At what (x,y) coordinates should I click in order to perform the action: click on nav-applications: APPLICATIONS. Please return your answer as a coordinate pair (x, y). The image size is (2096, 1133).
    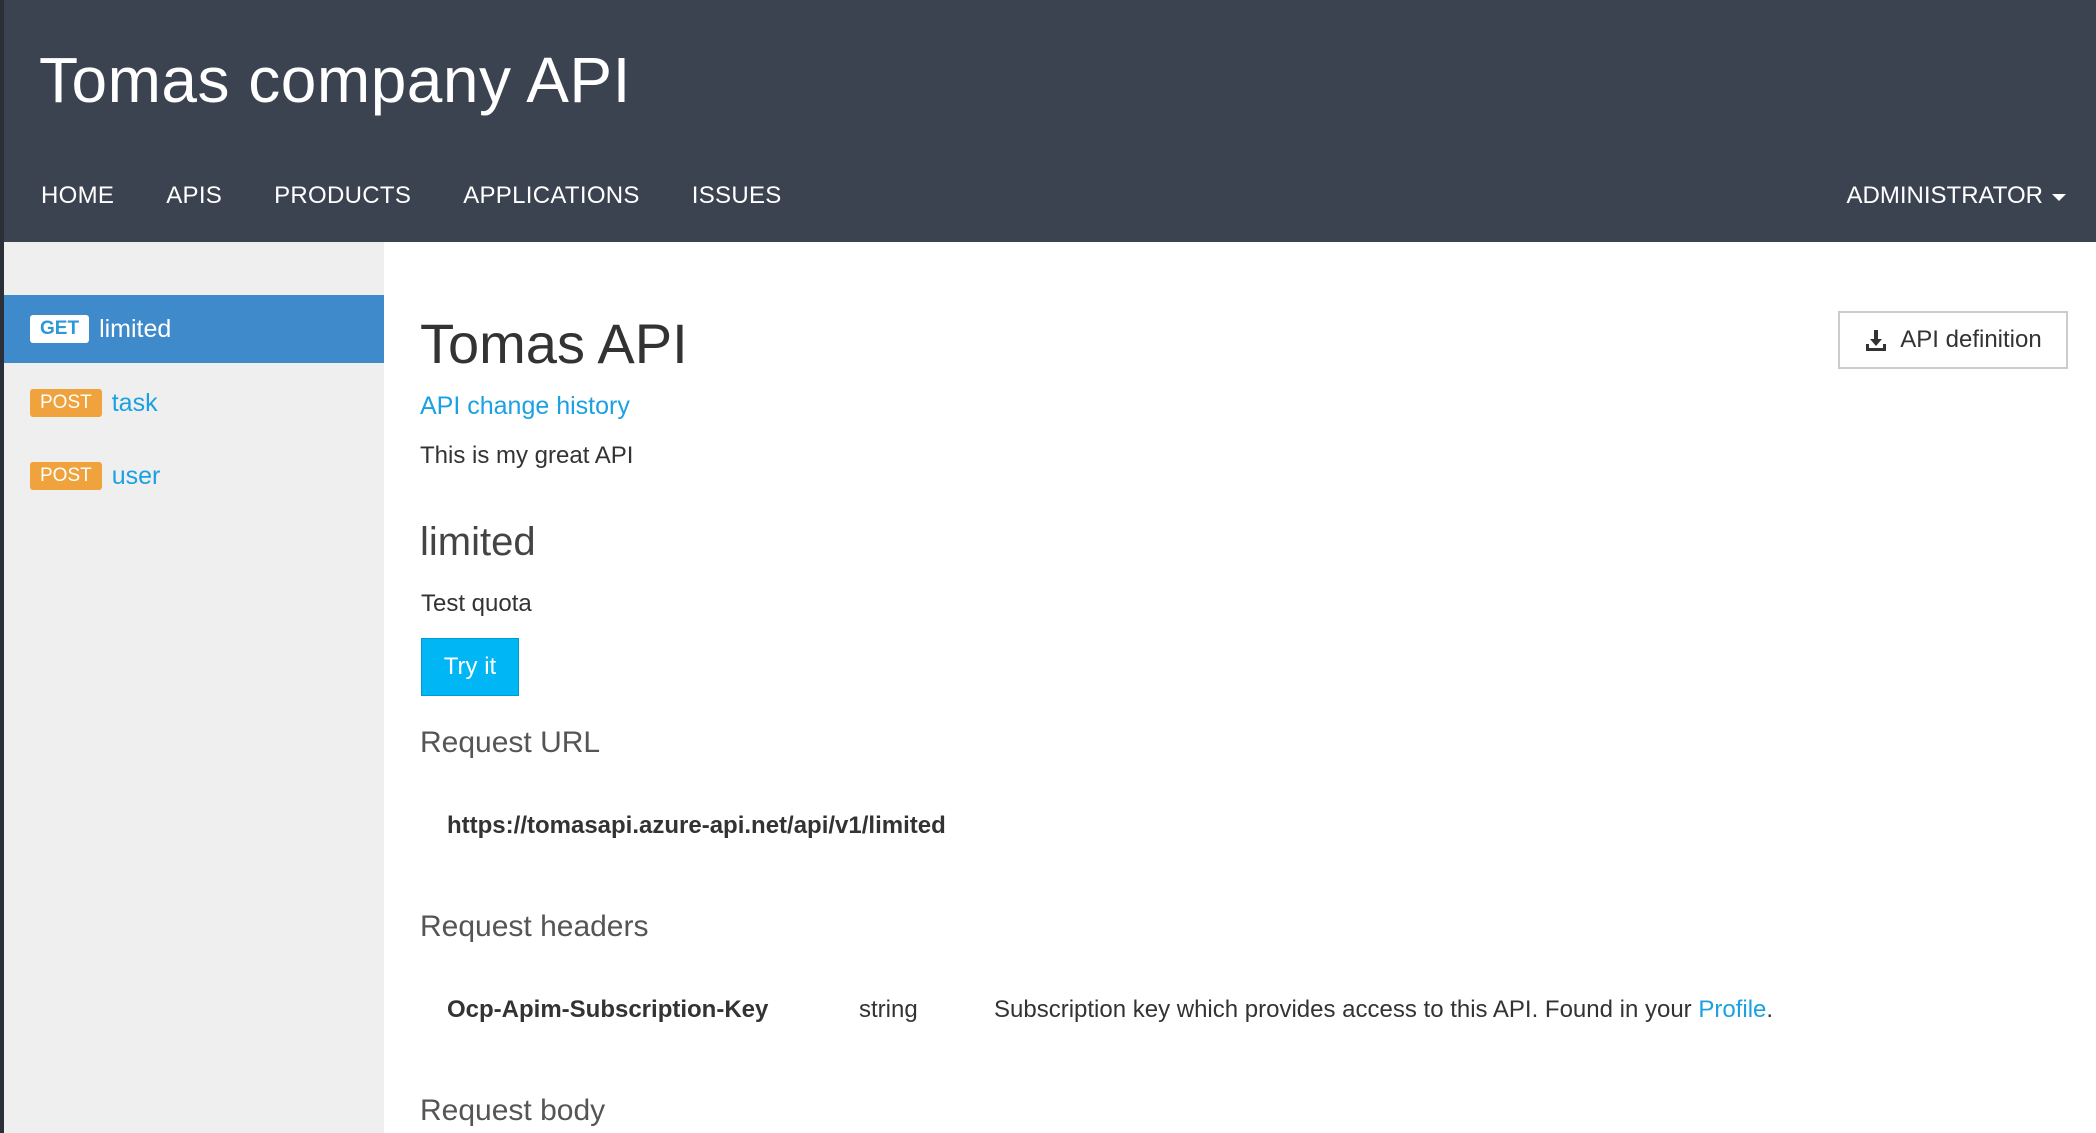
    Looking at the image, I should click on (551, 196).